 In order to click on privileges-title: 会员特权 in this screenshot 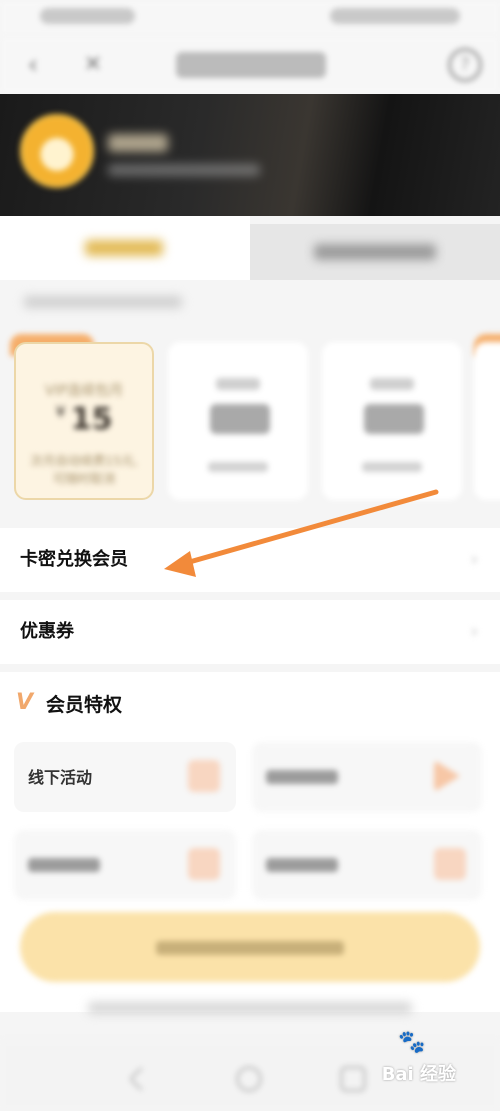, I will do `click(84, 705)`.